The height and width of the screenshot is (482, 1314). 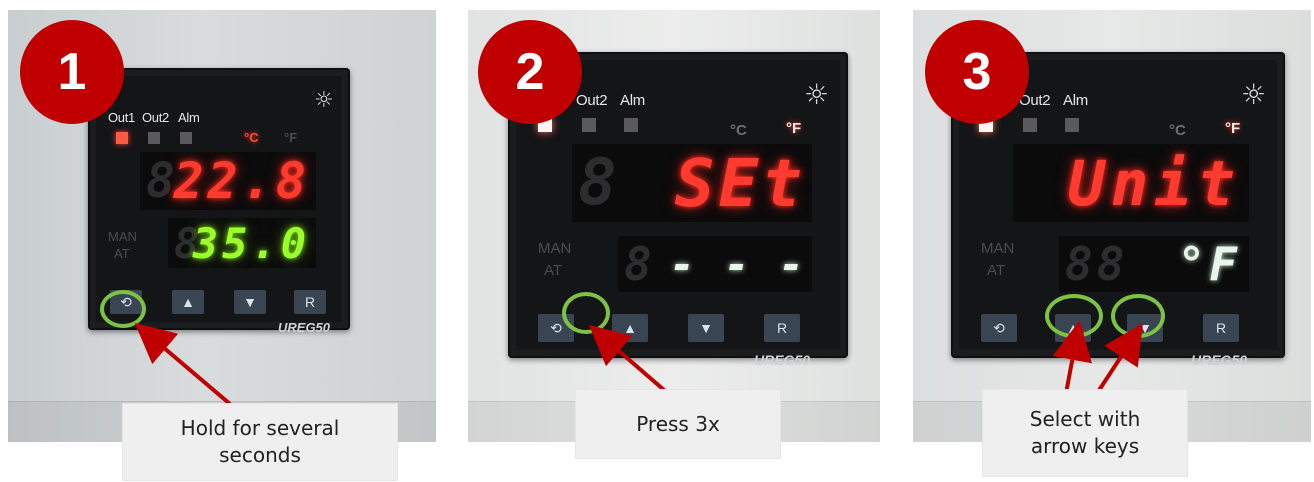 What do you see at coordinates (72, 72) in the screenshot?
I see `step-badge-1: 1` at bounding box center [72, 72].